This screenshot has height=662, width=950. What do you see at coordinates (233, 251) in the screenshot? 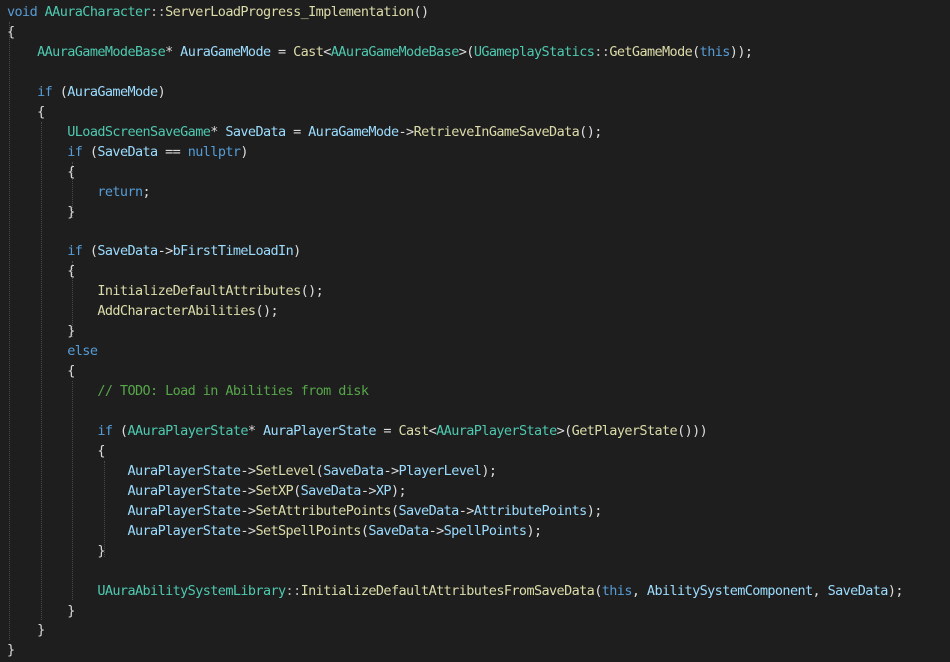
I see `code-token: bFirstTimeLoadIn` at bounding box center [233, 251].